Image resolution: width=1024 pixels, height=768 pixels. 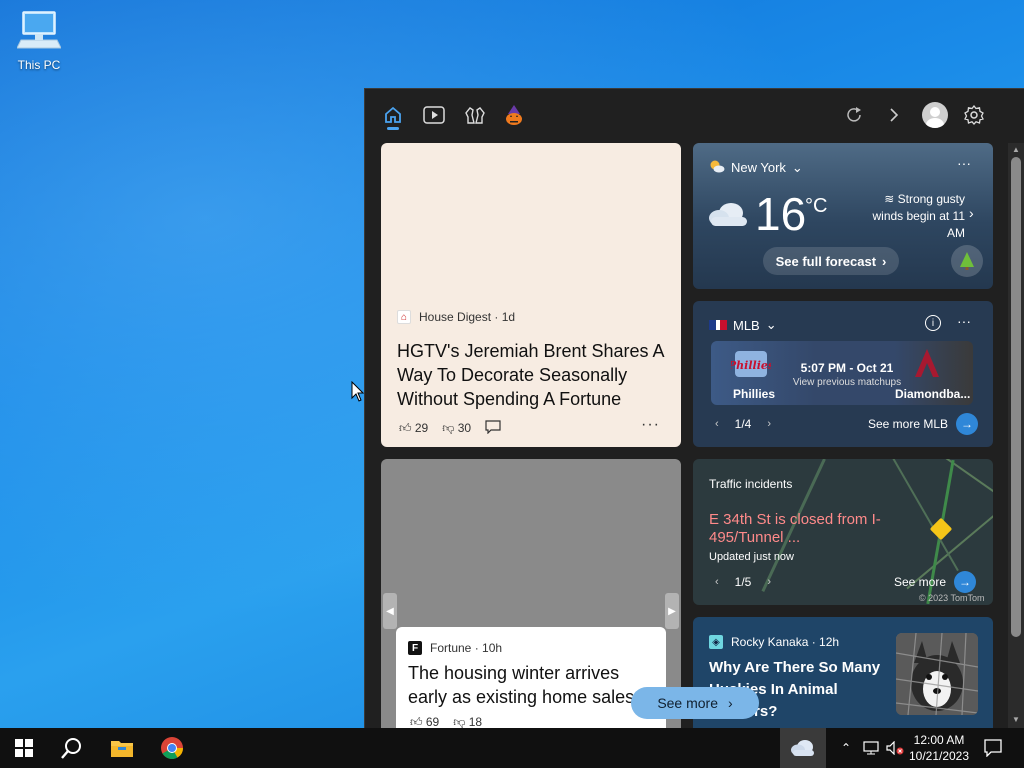 What do you see at coordinates (39, 30) in the screenshot?
I see `computer-icon` at bounding box center [39, 30].